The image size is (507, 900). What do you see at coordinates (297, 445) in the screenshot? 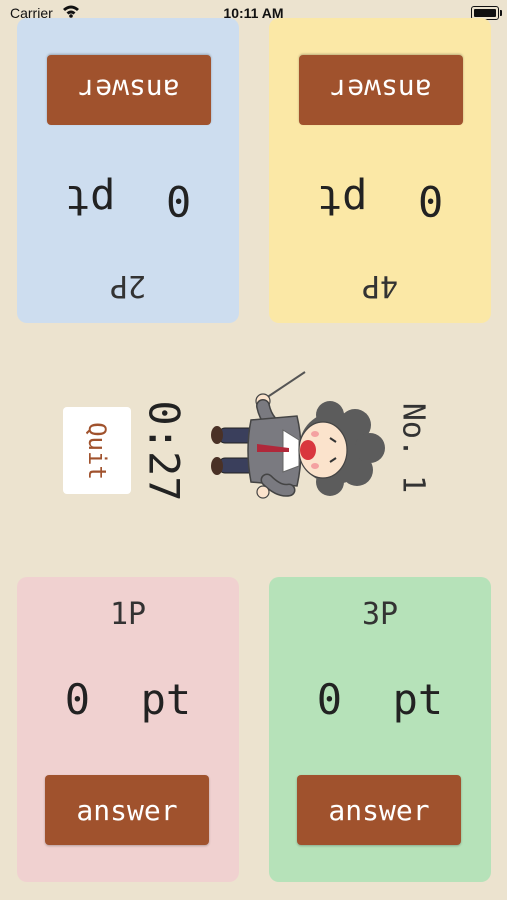
I see `conductor-character-icon` at bounding box center [297, 445].